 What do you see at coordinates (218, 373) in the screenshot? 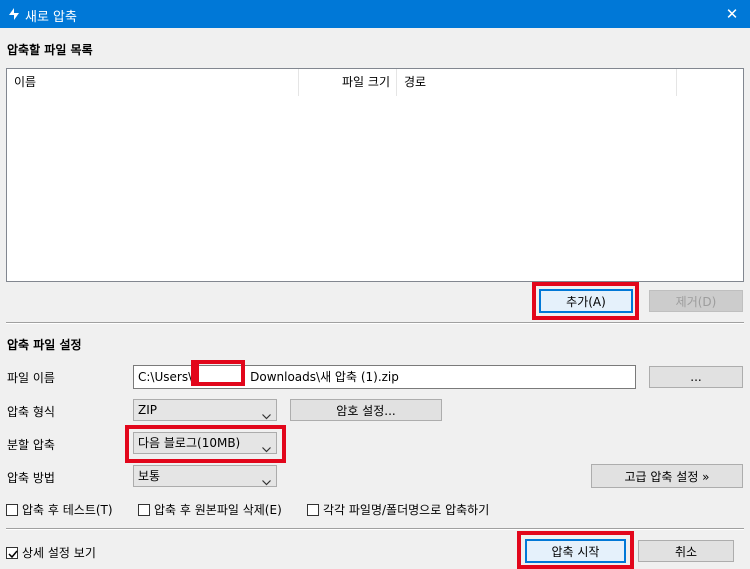
I see `highlight-redacted` at bounding box center [218, 373].